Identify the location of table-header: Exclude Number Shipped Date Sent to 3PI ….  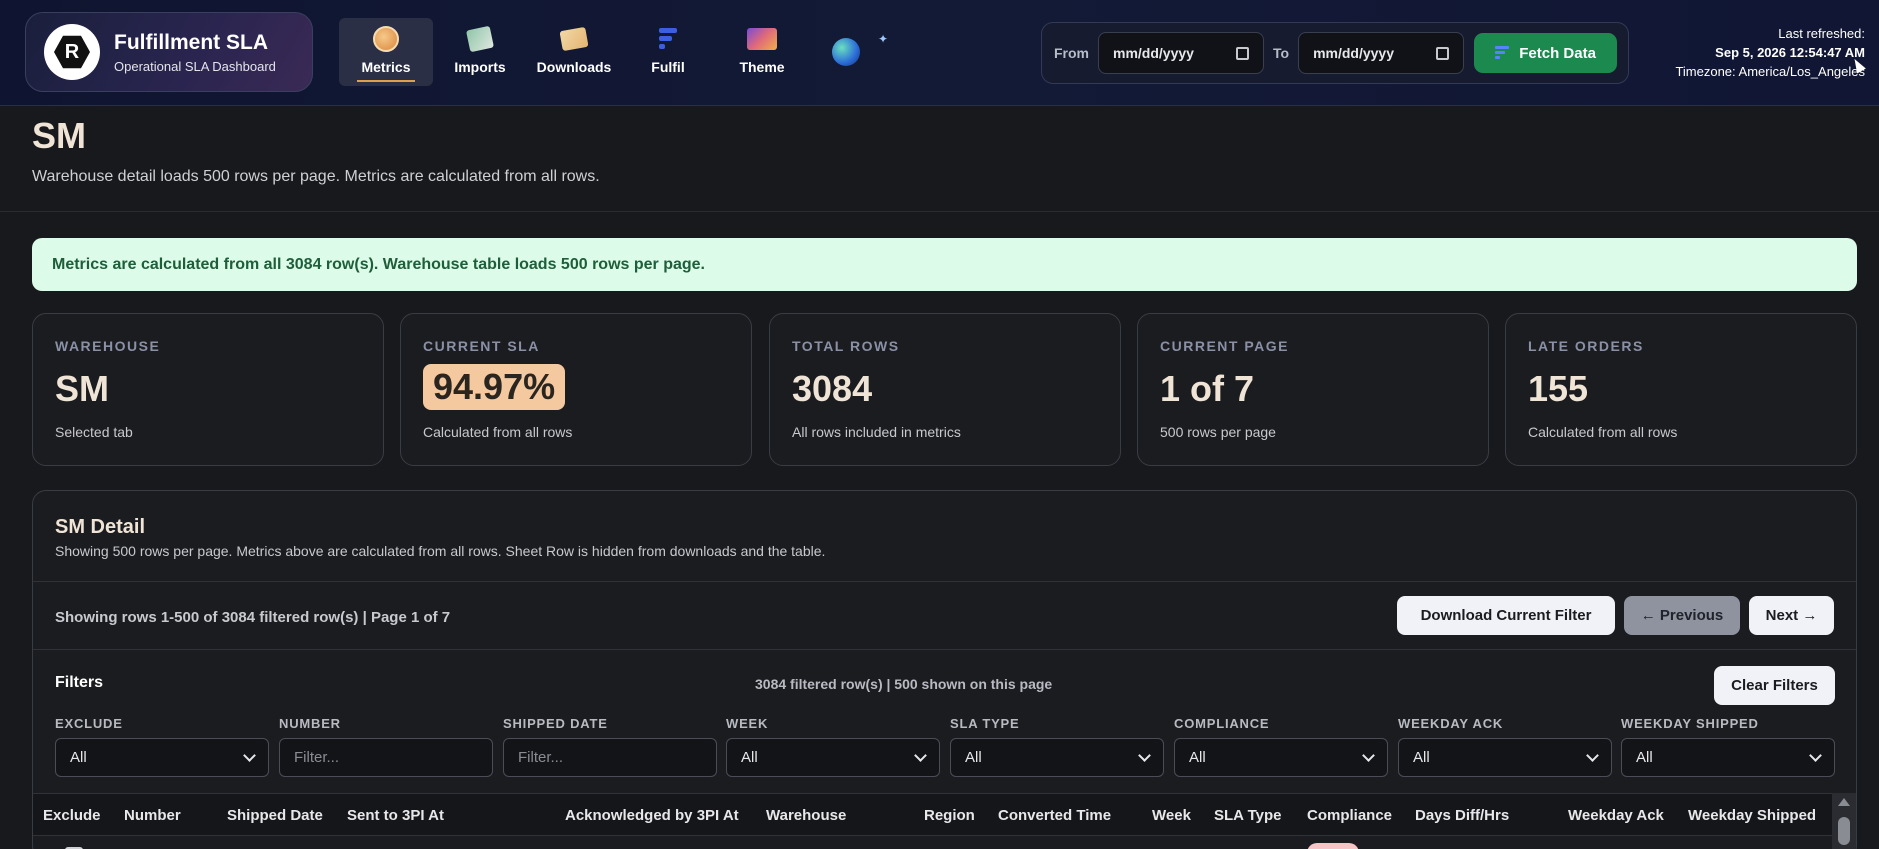
(932, 814).